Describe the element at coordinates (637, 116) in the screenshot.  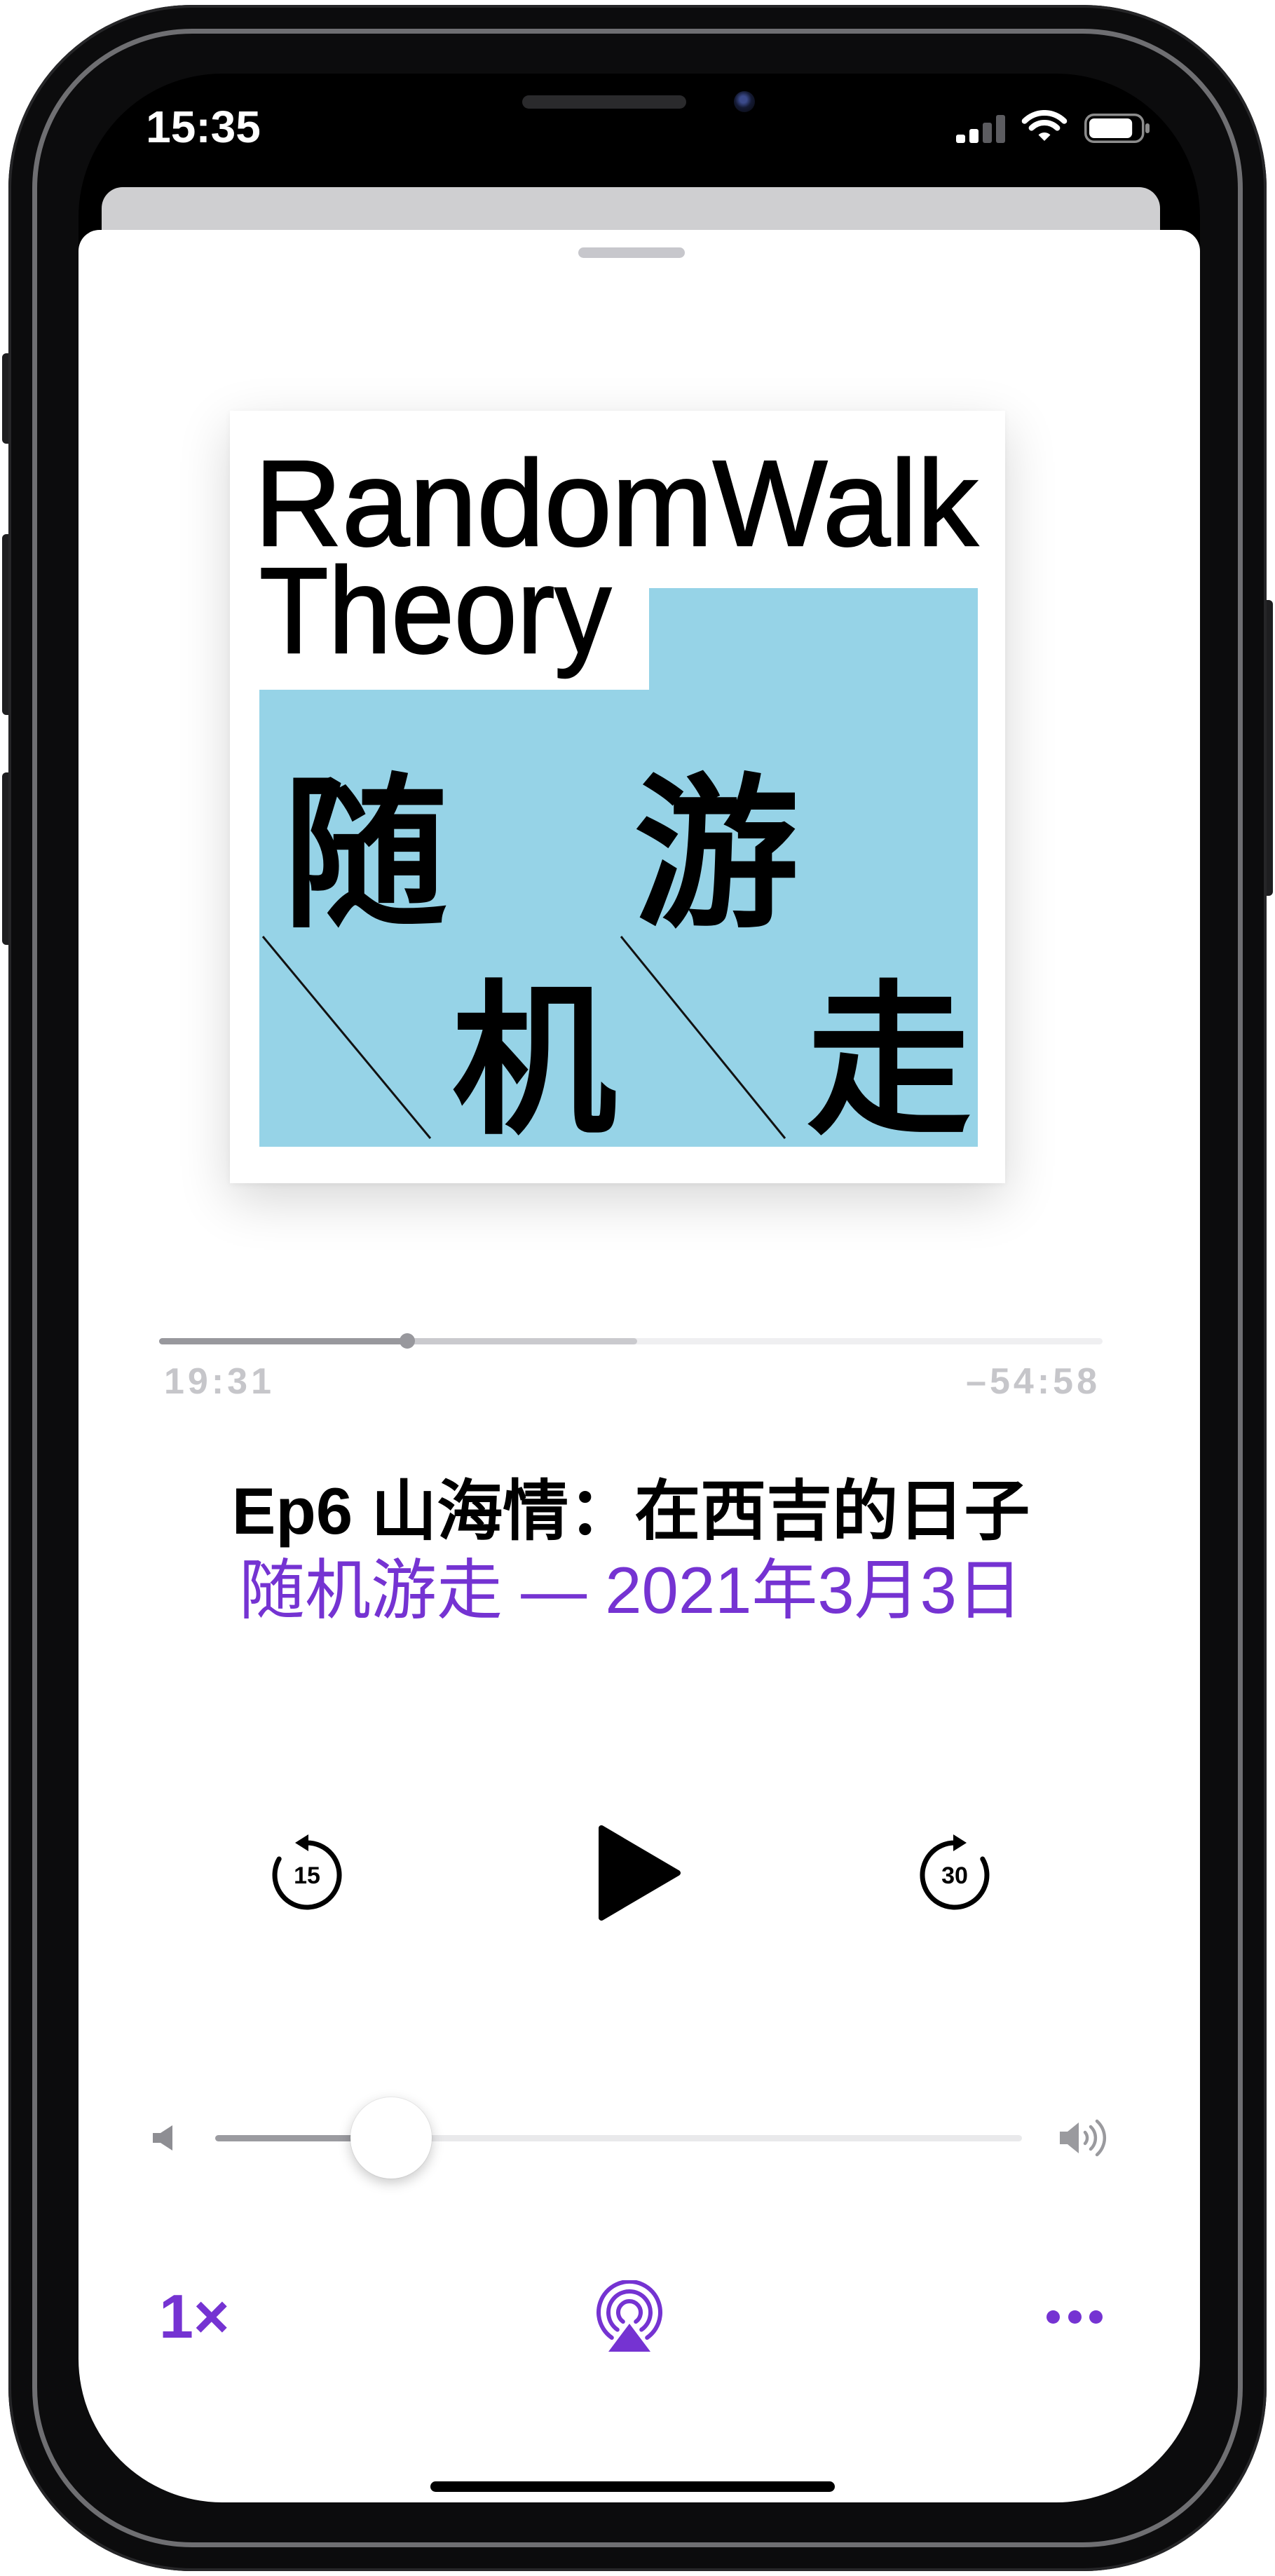
I see `notch` at that location.